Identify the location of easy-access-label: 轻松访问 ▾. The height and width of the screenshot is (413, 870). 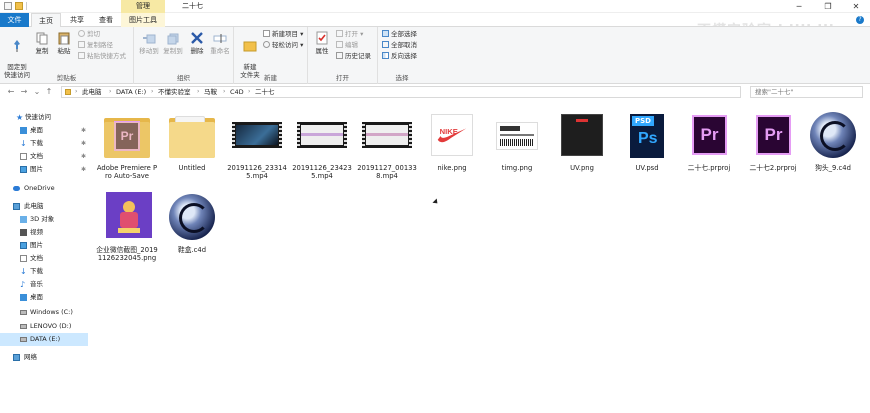
(288, 45).